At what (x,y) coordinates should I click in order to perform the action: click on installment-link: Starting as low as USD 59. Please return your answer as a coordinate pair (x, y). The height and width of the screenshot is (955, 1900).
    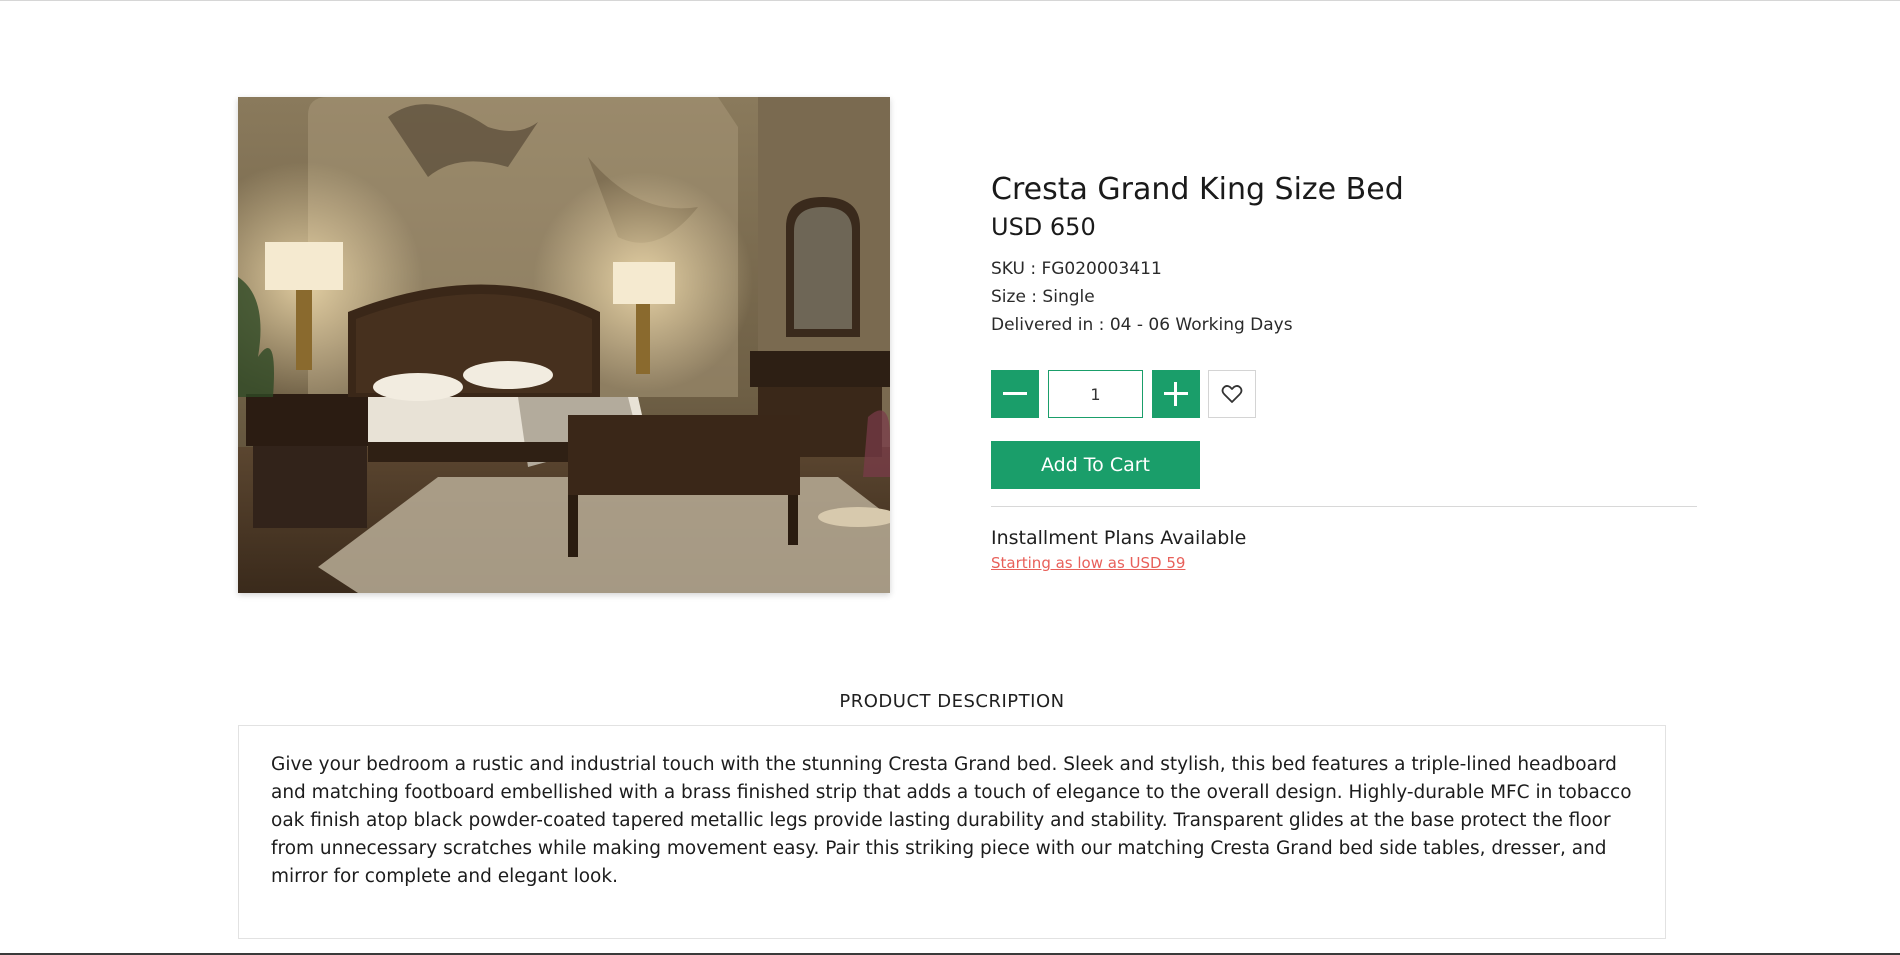
    Looking at the image, I should click on (1088, 563).